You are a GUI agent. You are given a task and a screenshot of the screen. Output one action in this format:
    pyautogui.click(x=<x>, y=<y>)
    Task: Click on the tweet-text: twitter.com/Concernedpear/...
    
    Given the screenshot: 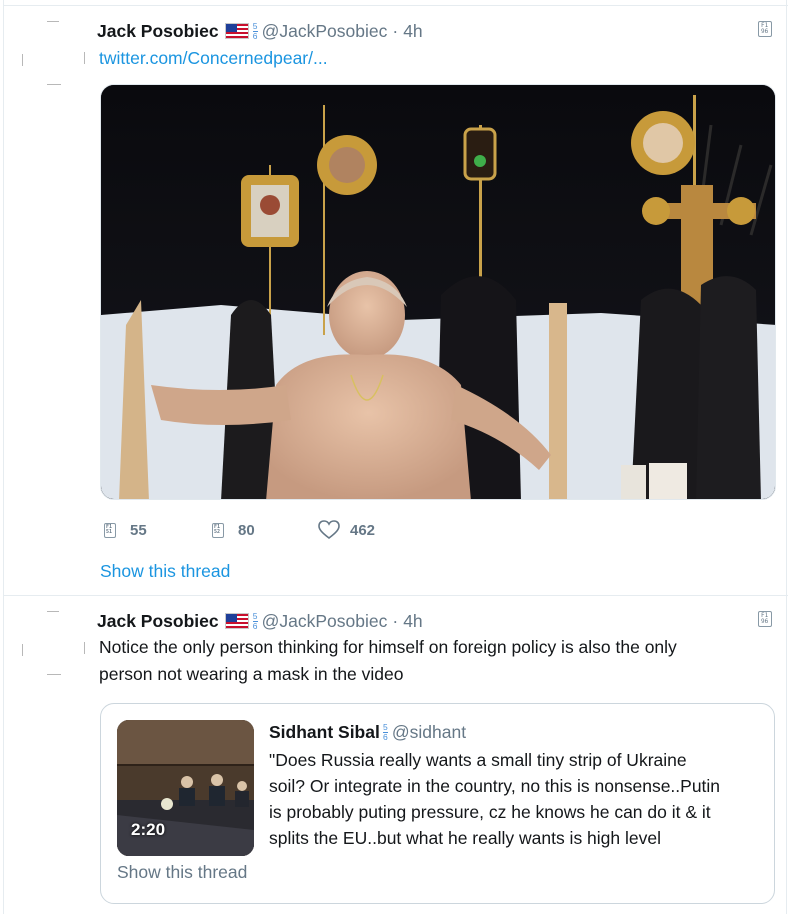 What is the action you would take?
    pyautogui.click(x=213, y=58)
    